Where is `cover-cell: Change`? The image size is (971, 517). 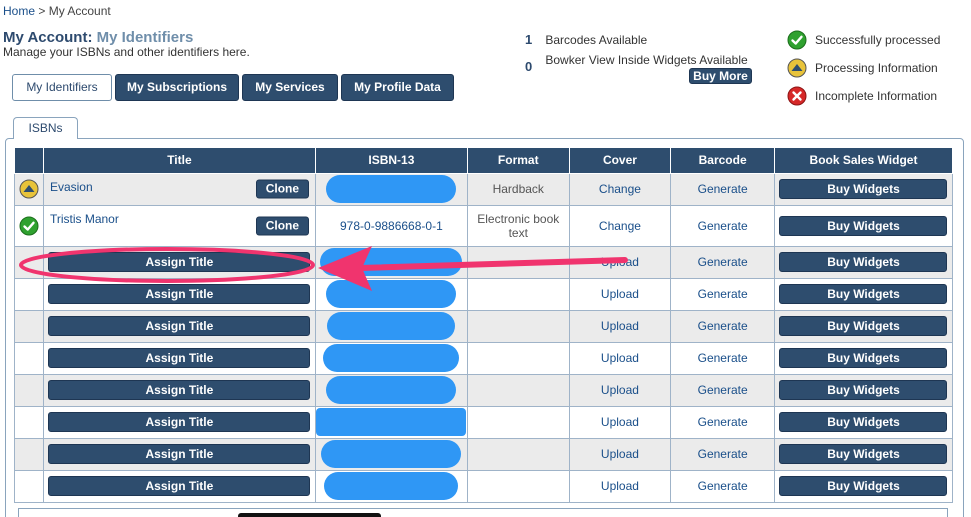 cover-cell: Change is located at coordinates (620, 225).